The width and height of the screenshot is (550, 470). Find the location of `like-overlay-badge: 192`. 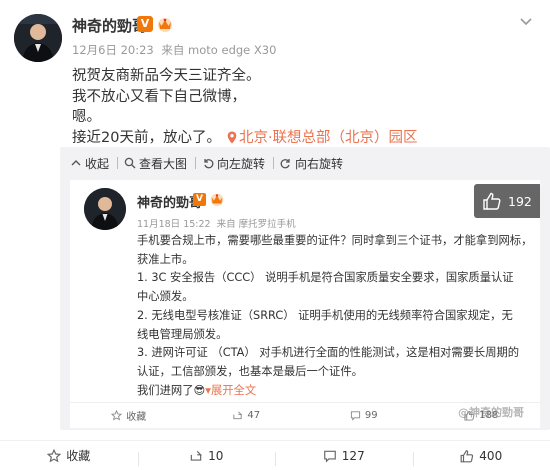

like-overlay-badge: 192 is located at coordinates (507, 201).